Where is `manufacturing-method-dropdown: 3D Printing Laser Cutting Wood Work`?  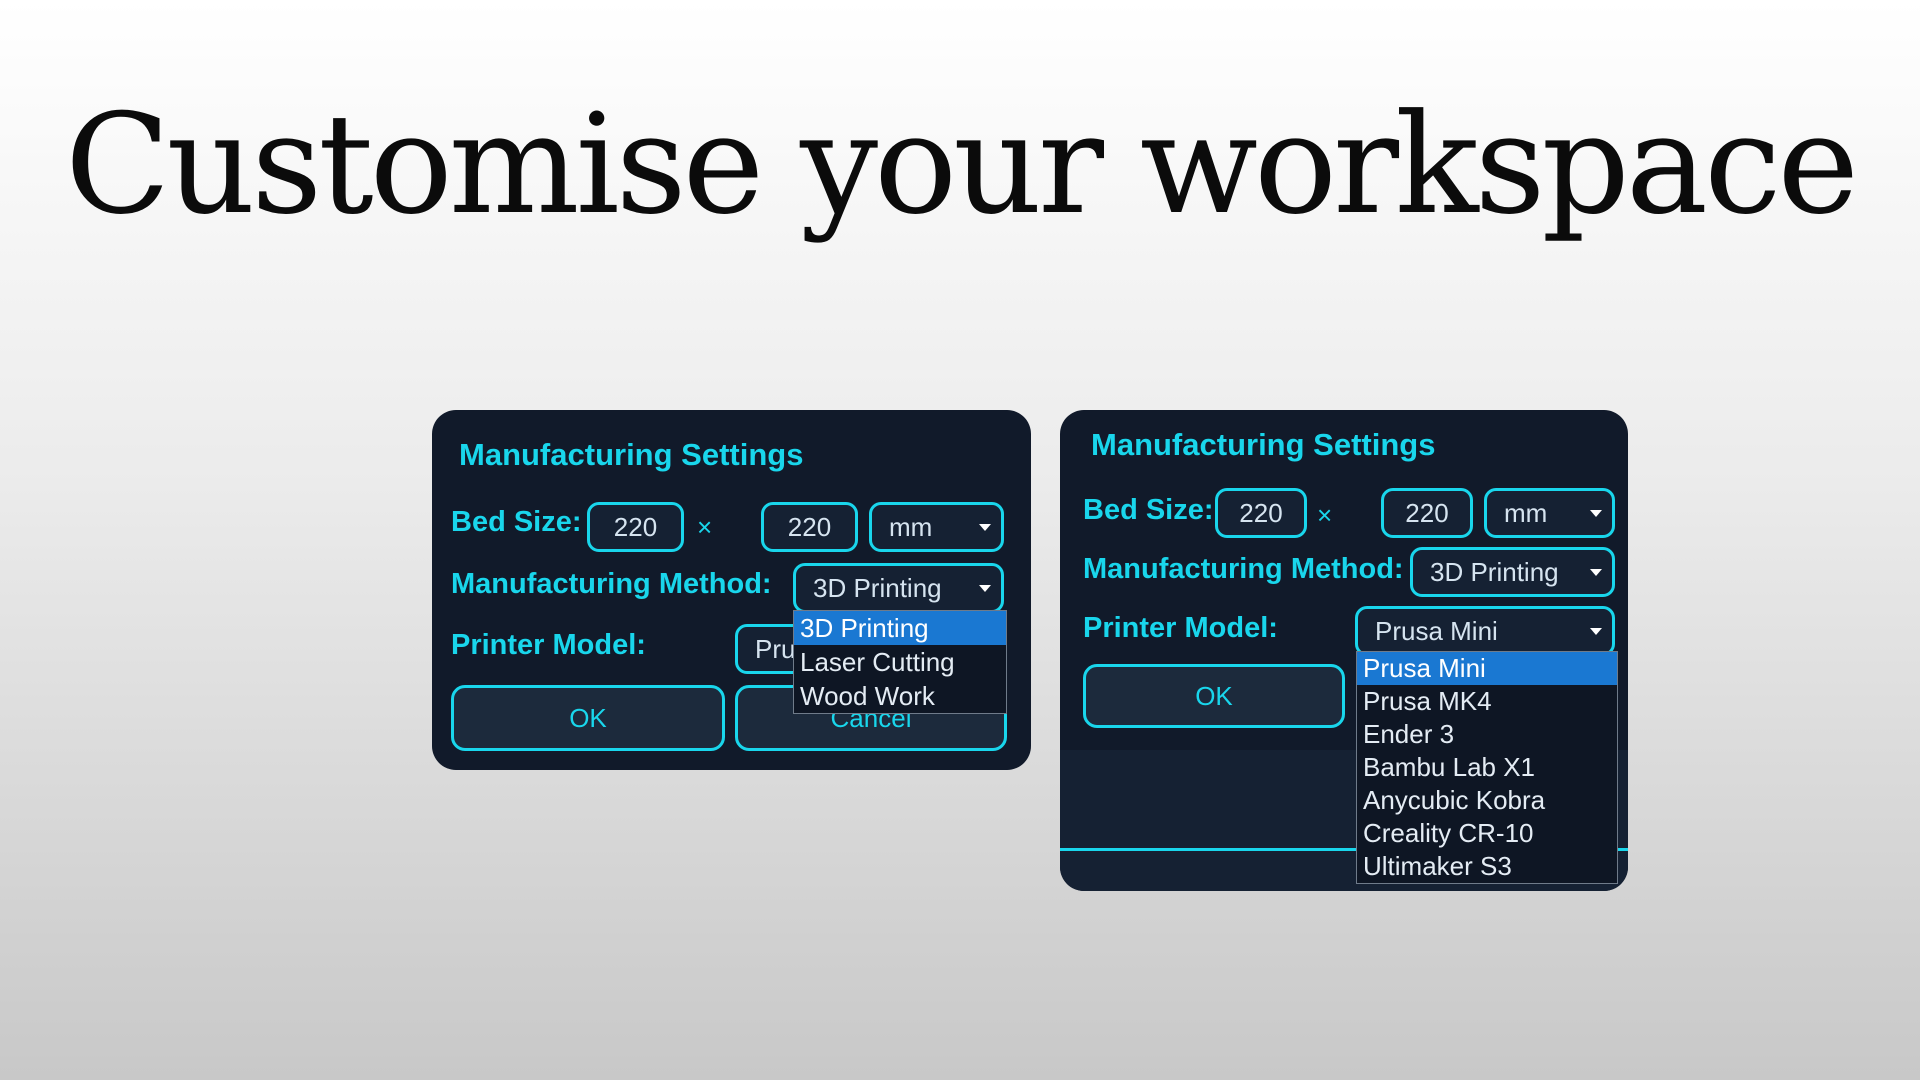 manufacturing-method-dropdown: 3D Printing Laser Cutting Wood Work is located at coordinates (900, 662).